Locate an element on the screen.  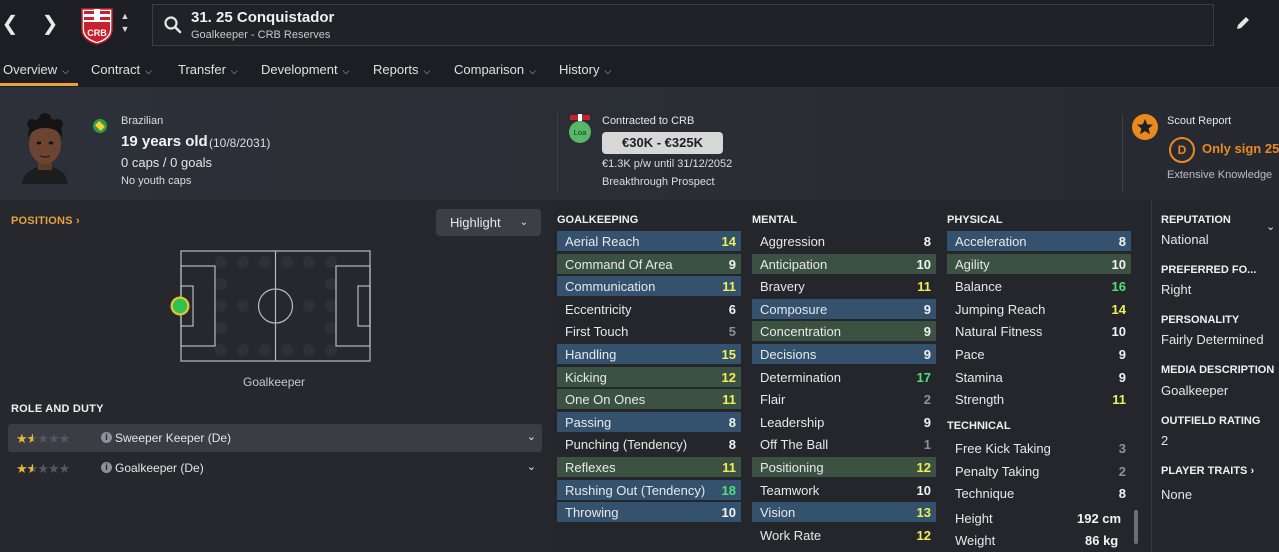
attribute-row: Communication 11 is located at coordinates (649, 286).